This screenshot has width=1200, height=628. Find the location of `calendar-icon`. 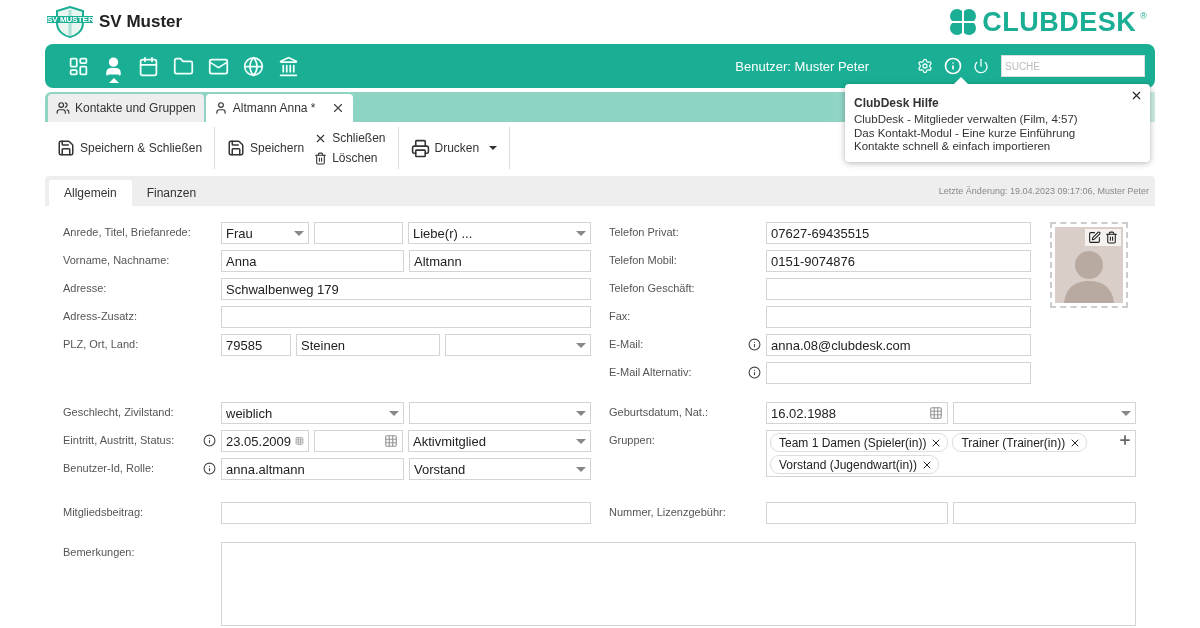

calendar-icon is located at coordinates (148, 66).